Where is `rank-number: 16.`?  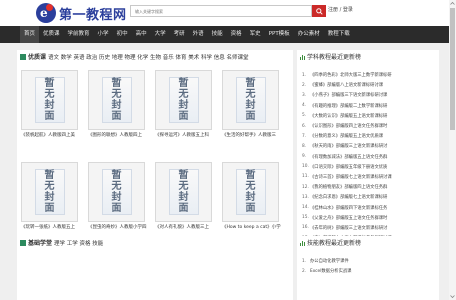 rank-number: 16. is located at coordinates (305, 228).